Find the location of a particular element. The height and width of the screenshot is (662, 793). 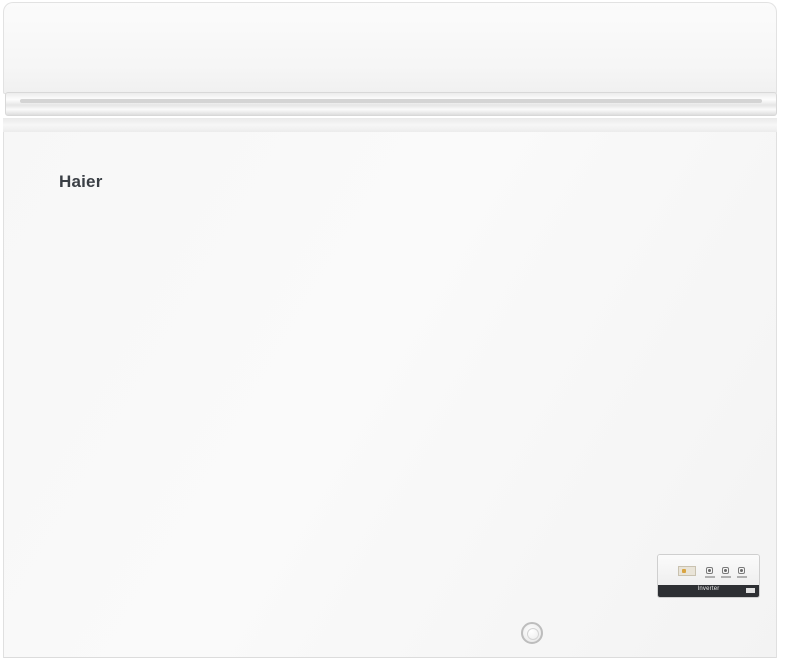

inverter-label: Inverter is located at coordinates (708, 589).